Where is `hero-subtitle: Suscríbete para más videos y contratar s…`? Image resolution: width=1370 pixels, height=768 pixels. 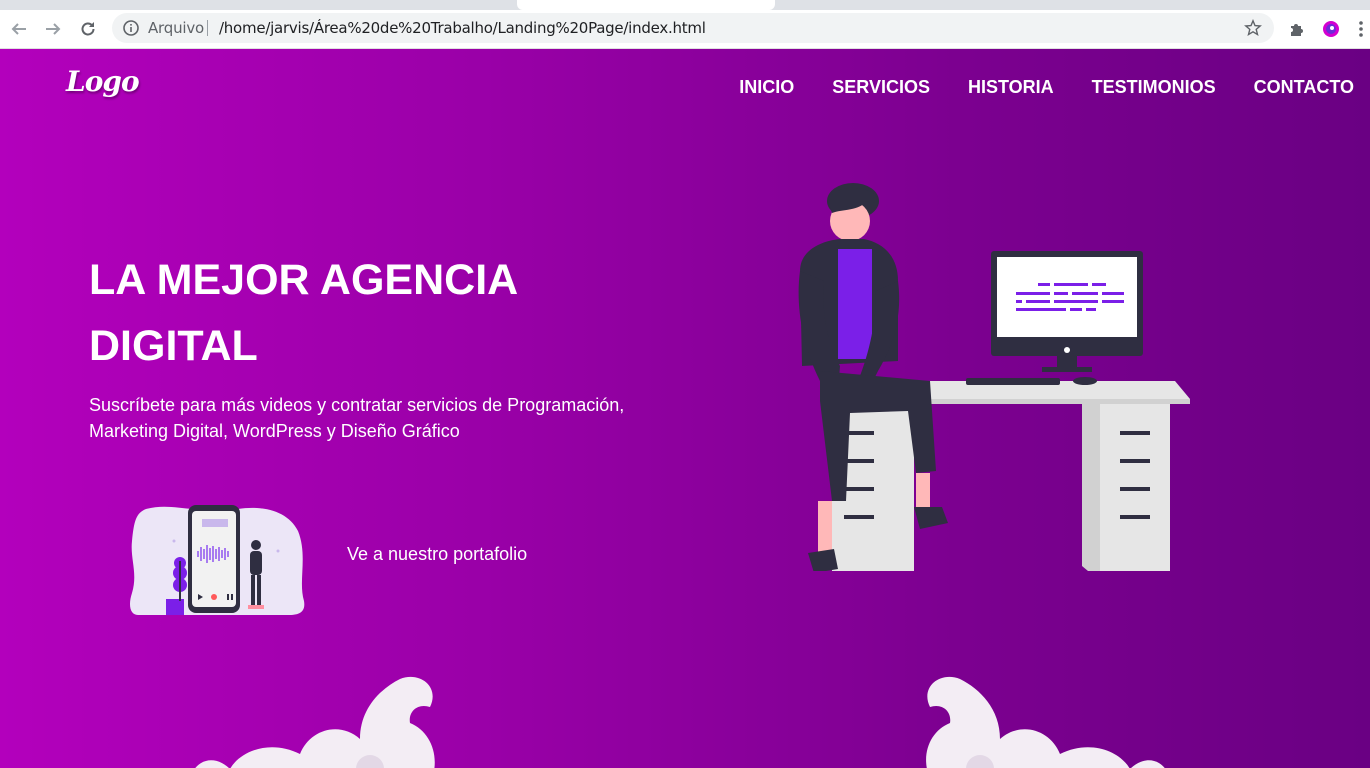
hero-subtitle: Suscríbete para más videos y contratar s… is located at coordinates (357, 418).